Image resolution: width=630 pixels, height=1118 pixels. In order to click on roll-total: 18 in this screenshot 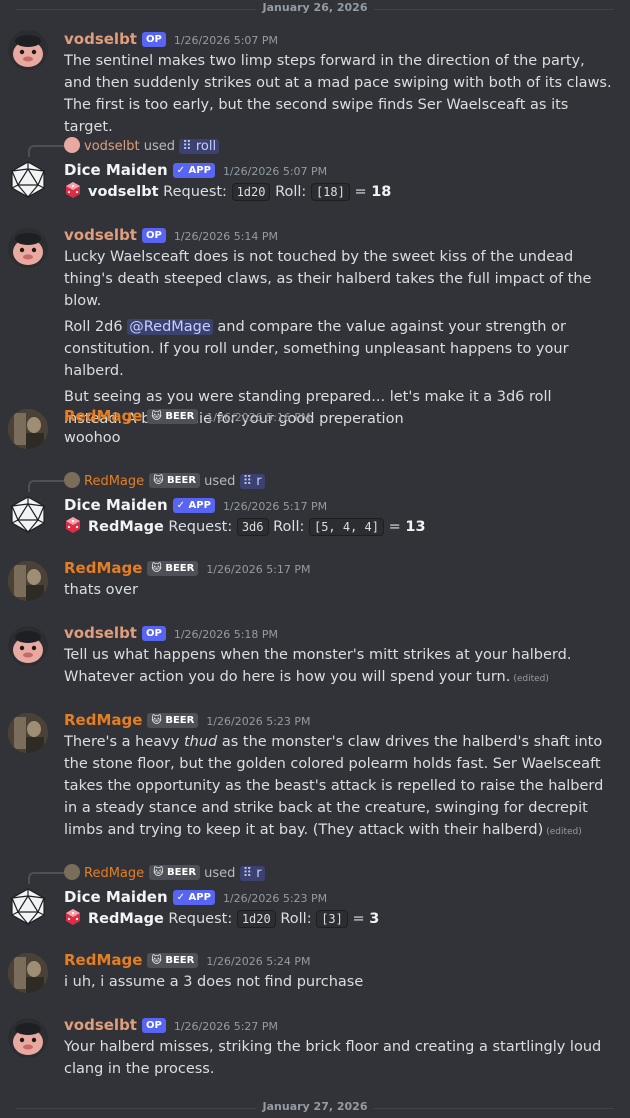, I will do `click(381, 192)`.